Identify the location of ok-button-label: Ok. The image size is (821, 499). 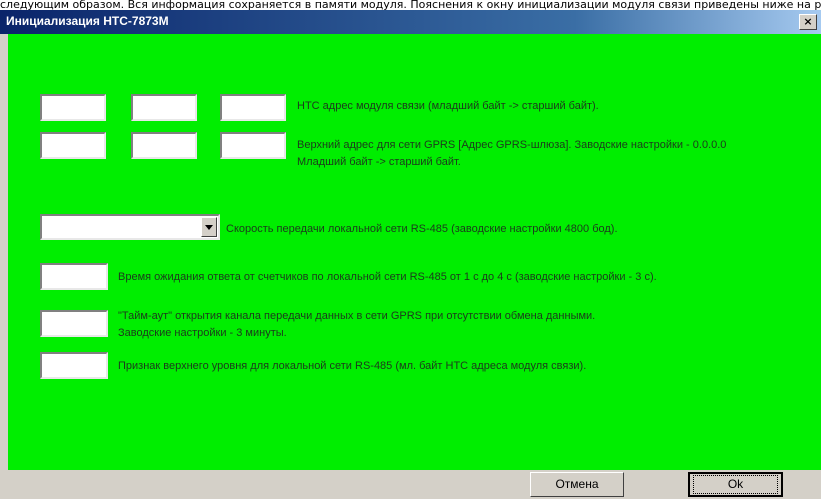
(735, 484).